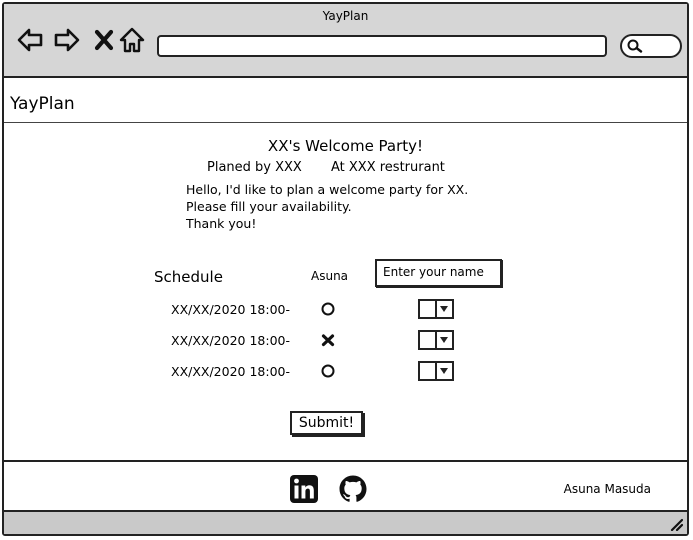  What do you see at coordinates (345, 100) in the screenshot?
I see `app-header: YayPlan` at bounding box center [345, 100].